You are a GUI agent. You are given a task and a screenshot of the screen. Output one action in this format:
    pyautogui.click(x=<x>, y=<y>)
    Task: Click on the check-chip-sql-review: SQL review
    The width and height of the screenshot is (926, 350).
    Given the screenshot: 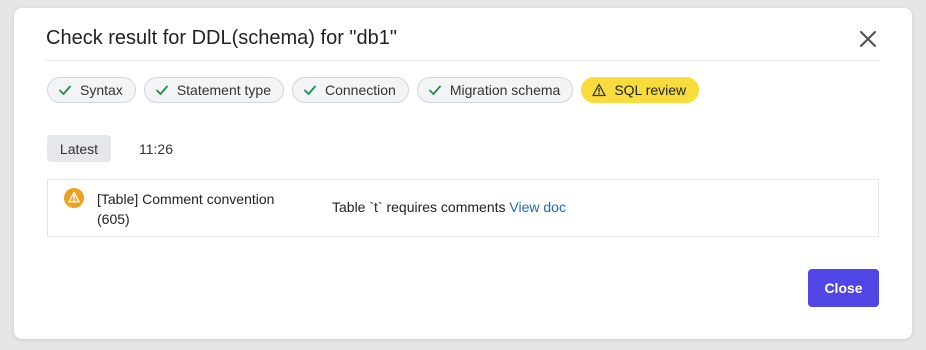 What is the action you would take?
    pyautogui.click(x=640, y=90)
    